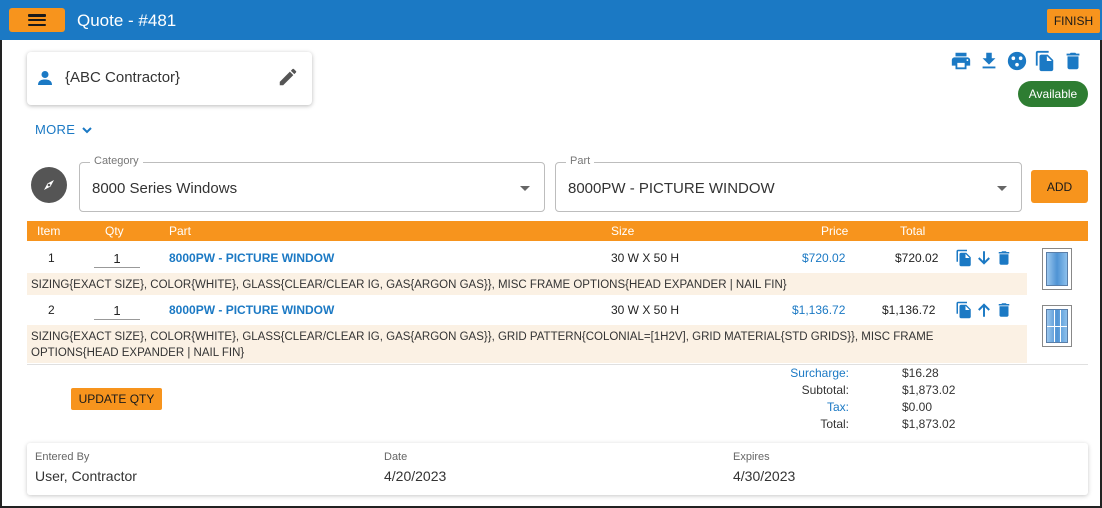 The height and width of the screenshot is (508, 1102). Describe the element at coordinates (909, 310) in the screenshot. I see `row-total: $1,136.72` at that location.